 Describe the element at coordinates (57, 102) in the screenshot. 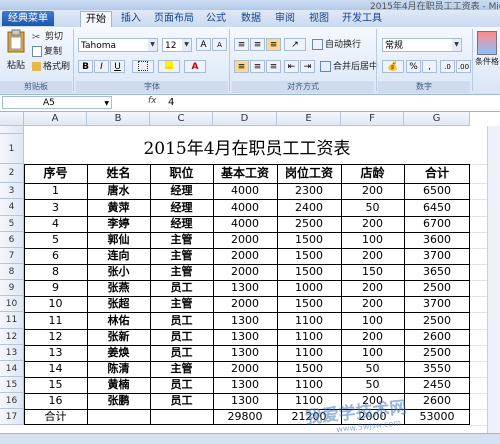

I see `name-box: A5 ▼` at that location.